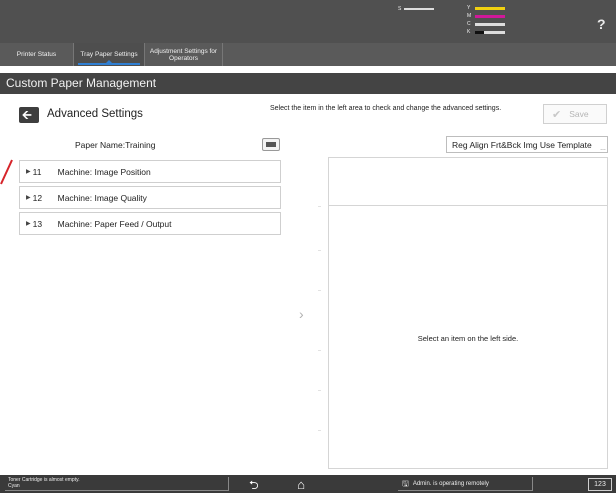 This screenshot has width=616, height=493. Describe the element at coordinates (6, 172) in the screenshot. I see `red-pointer-mark` at that location.